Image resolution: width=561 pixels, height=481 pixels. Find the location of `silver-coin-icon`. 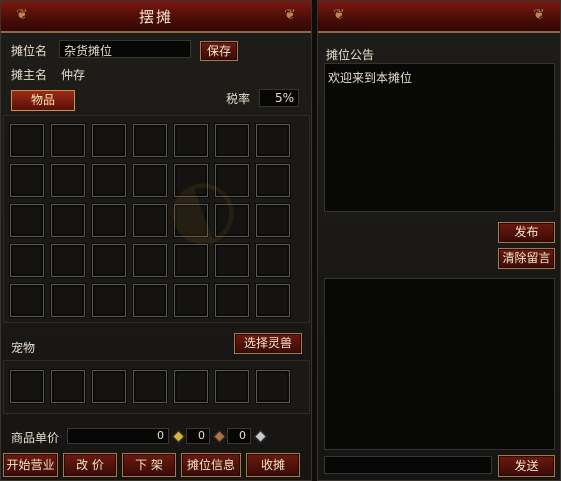

silver-coin-icon is located at coordinates (260, 436).